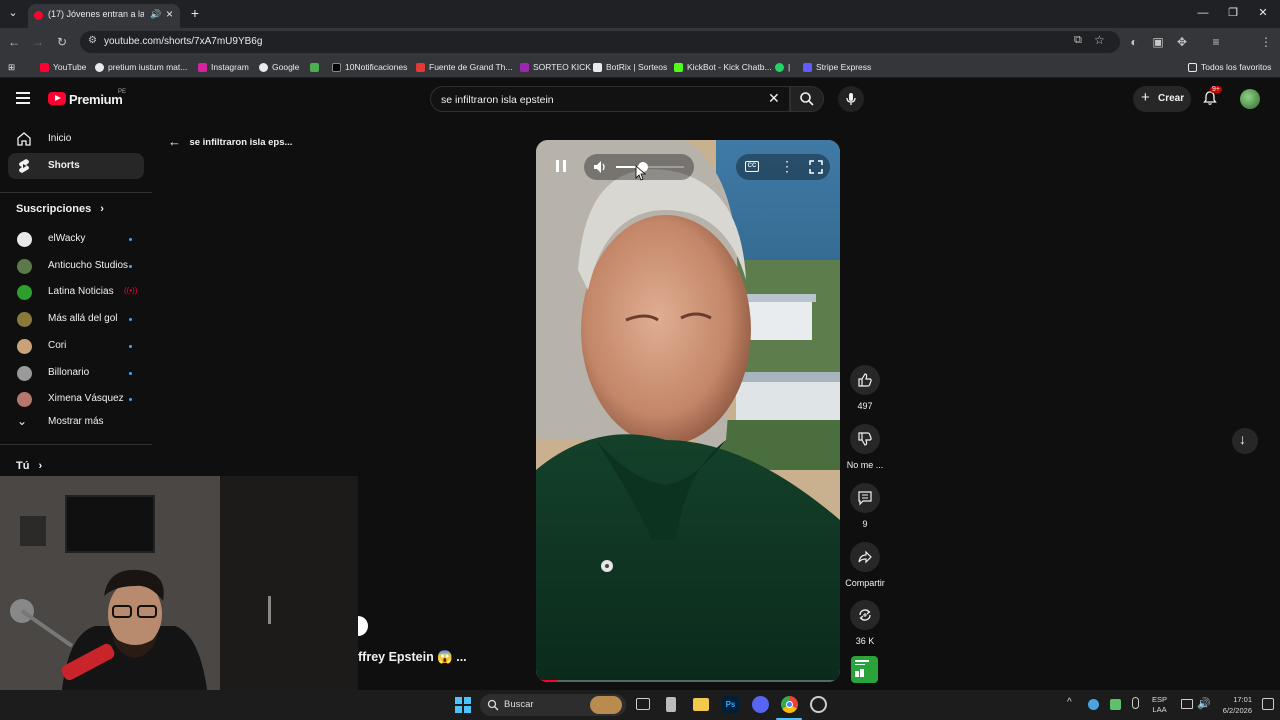  What do you see at coordinates (782, 67) in the screenshot?
I see `bookmark-whatsapp: |` at bounding box center [782, 67].